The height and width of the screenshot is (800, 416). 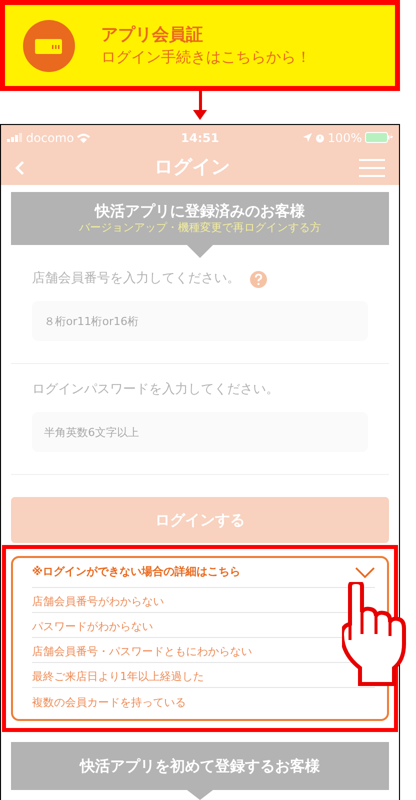 What do you see at coordinates (136, 572) in the screenshot?
I see `accordion-title: ※ログインができない場合の詳細はこちら` at bounding box center [136, 572].